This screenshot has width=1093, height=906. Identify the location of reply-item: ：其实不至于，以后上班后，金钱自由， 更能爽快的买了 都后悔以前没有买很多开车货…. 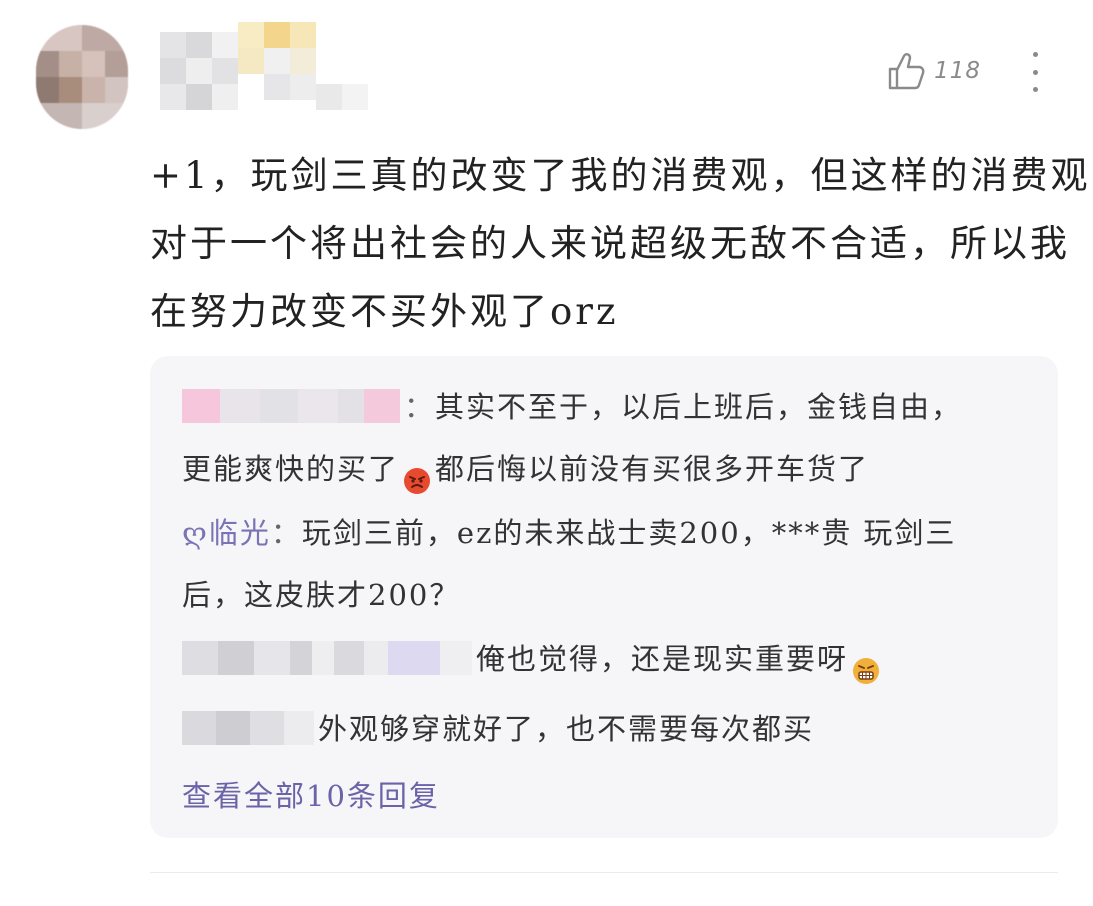
(612, 438).